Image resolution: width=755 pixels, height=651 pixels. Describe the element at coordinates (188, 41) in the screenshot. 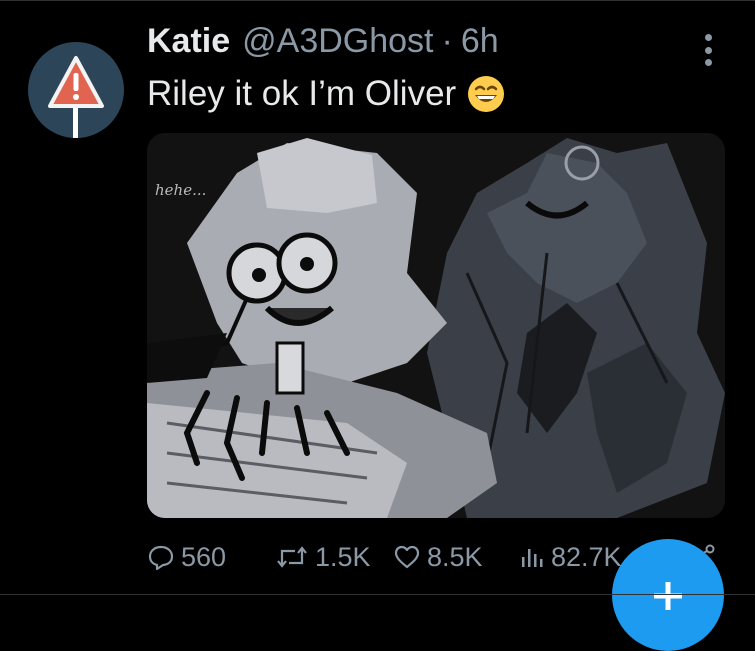

I see `author-name: Katie` at that location.